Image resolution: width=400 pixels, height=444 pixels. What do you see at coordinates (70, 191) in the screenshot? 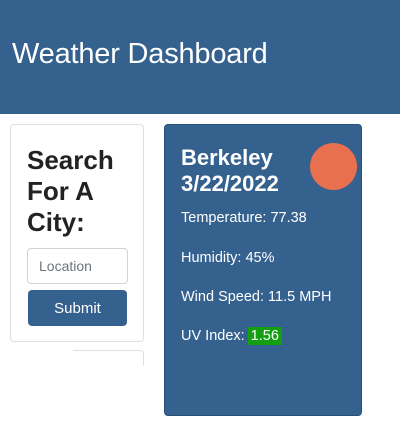
I see `search-heading: Search For A City:` at bounding box center [70, 191].